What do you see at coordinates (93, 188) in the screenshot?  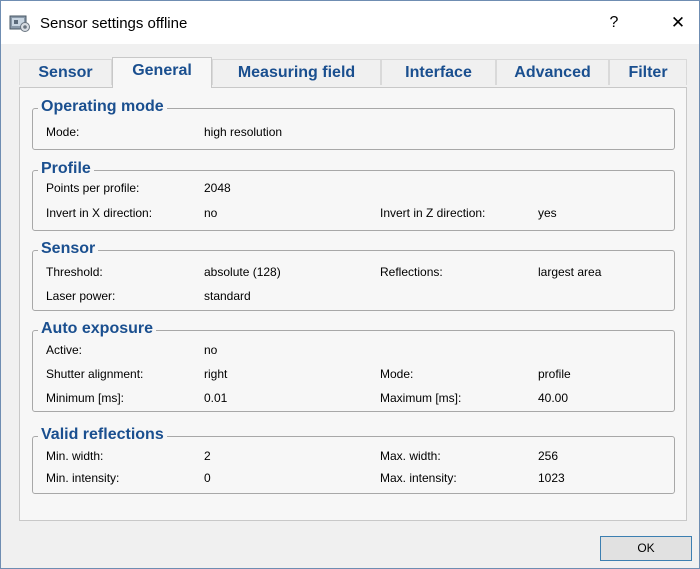 I see `points-per-profile-label: Points per profile:` at bounding box center [93, 188].